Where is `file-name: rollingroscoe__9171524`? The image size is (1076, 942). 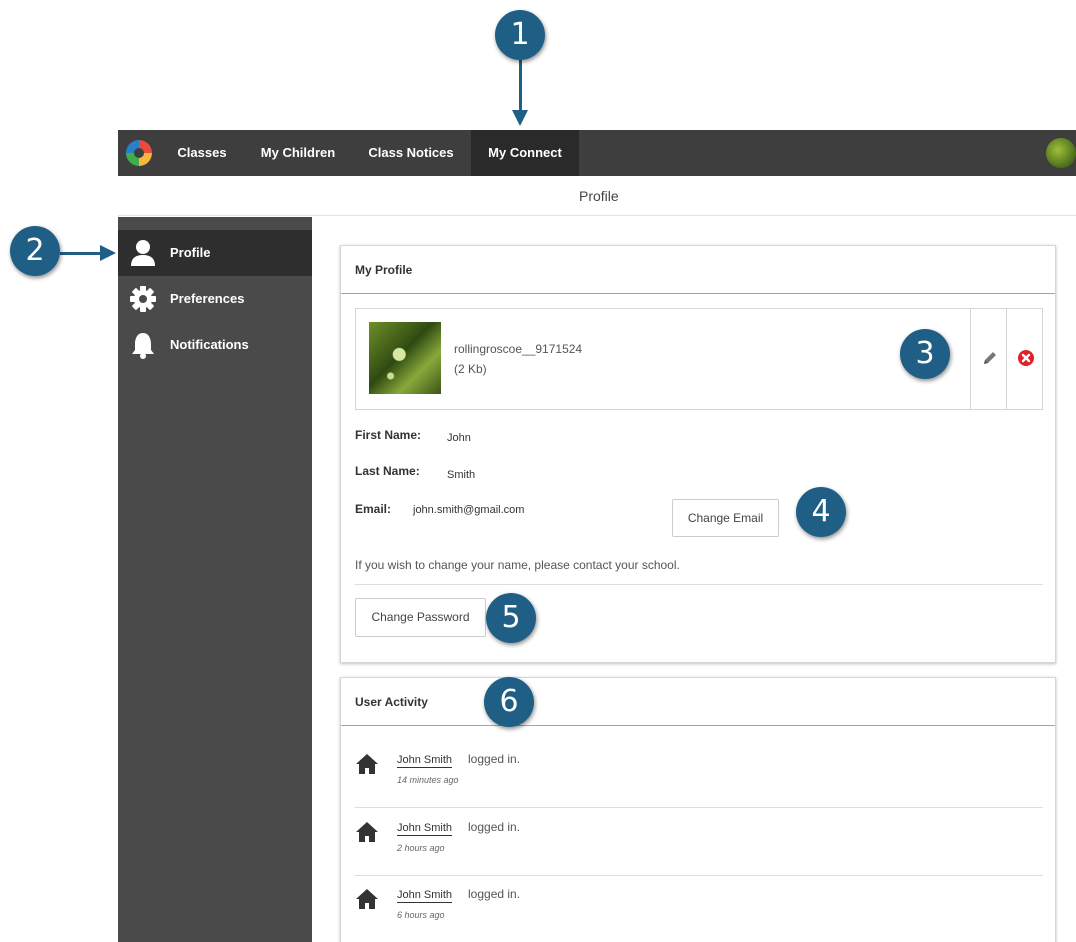
file-name: rollingroscoe__9171524 is located at coordinates (518, 349).